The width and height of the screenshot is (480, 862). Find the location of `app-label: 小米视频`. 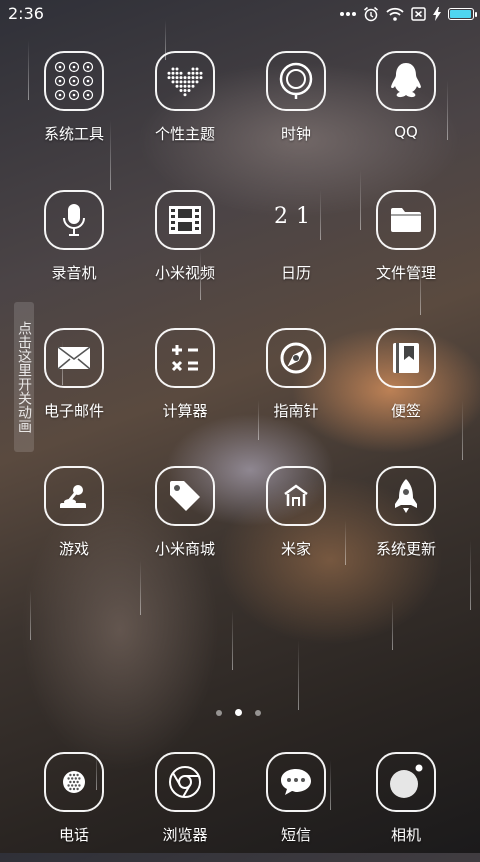

app-label: 小米视频 is located at coordinates (184, 273).